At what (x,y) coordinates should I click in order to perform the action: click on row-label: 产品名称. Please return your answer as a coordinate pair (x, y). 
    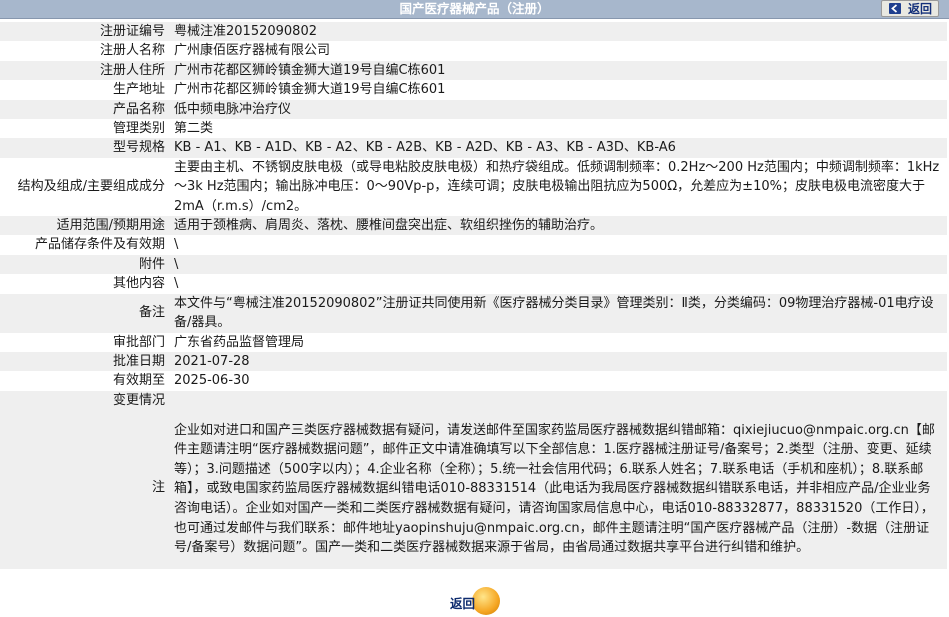
    Looking at the image, I should click on (84, 109).